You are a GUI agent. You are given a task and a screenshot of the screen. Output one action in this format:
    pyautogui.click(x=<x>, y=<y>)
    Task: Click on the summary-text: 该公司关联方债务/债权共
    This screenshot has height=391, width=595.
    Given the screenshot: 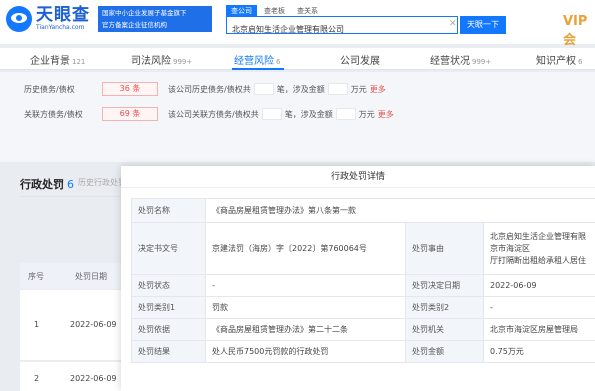 What is the action you would take?
    pyautogui.click(x=213, y=114)
    